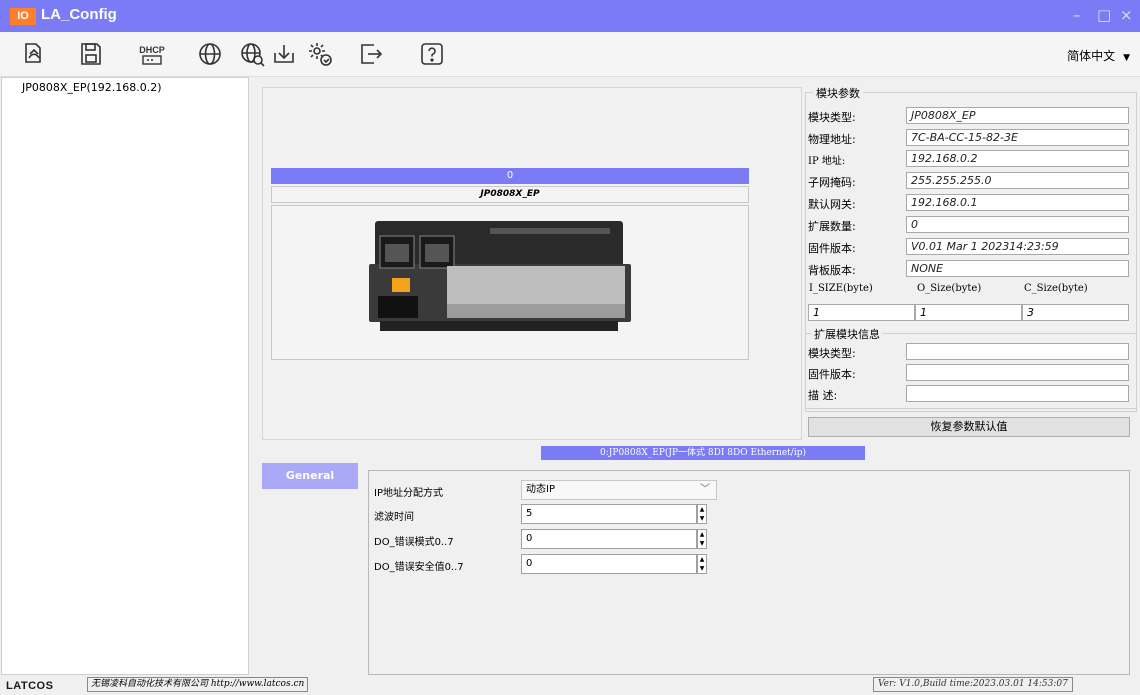  I want to click on do-error-safe-label: DO_错误安全值0..7, so click(419, 567).